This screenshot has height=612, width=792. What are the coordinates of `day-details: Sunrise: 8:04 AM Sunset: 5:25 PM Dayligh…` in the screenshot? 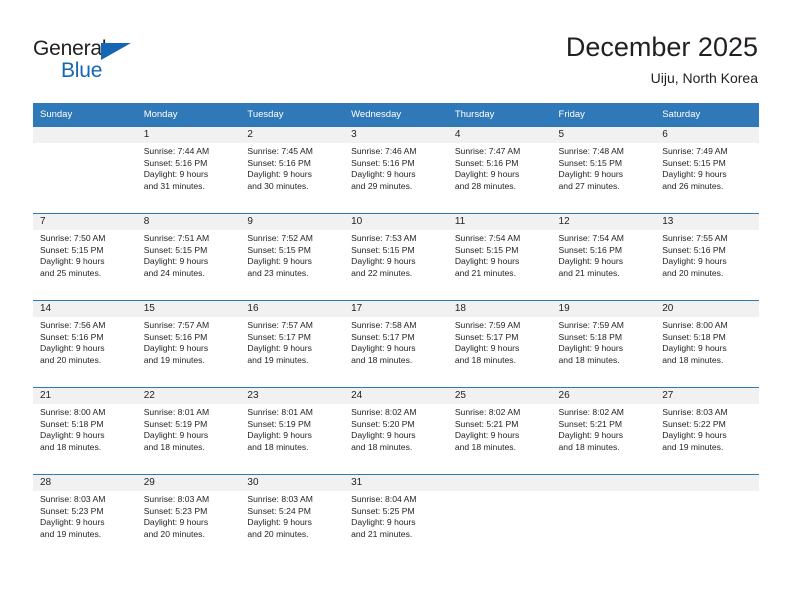 It's located at (396, 515).